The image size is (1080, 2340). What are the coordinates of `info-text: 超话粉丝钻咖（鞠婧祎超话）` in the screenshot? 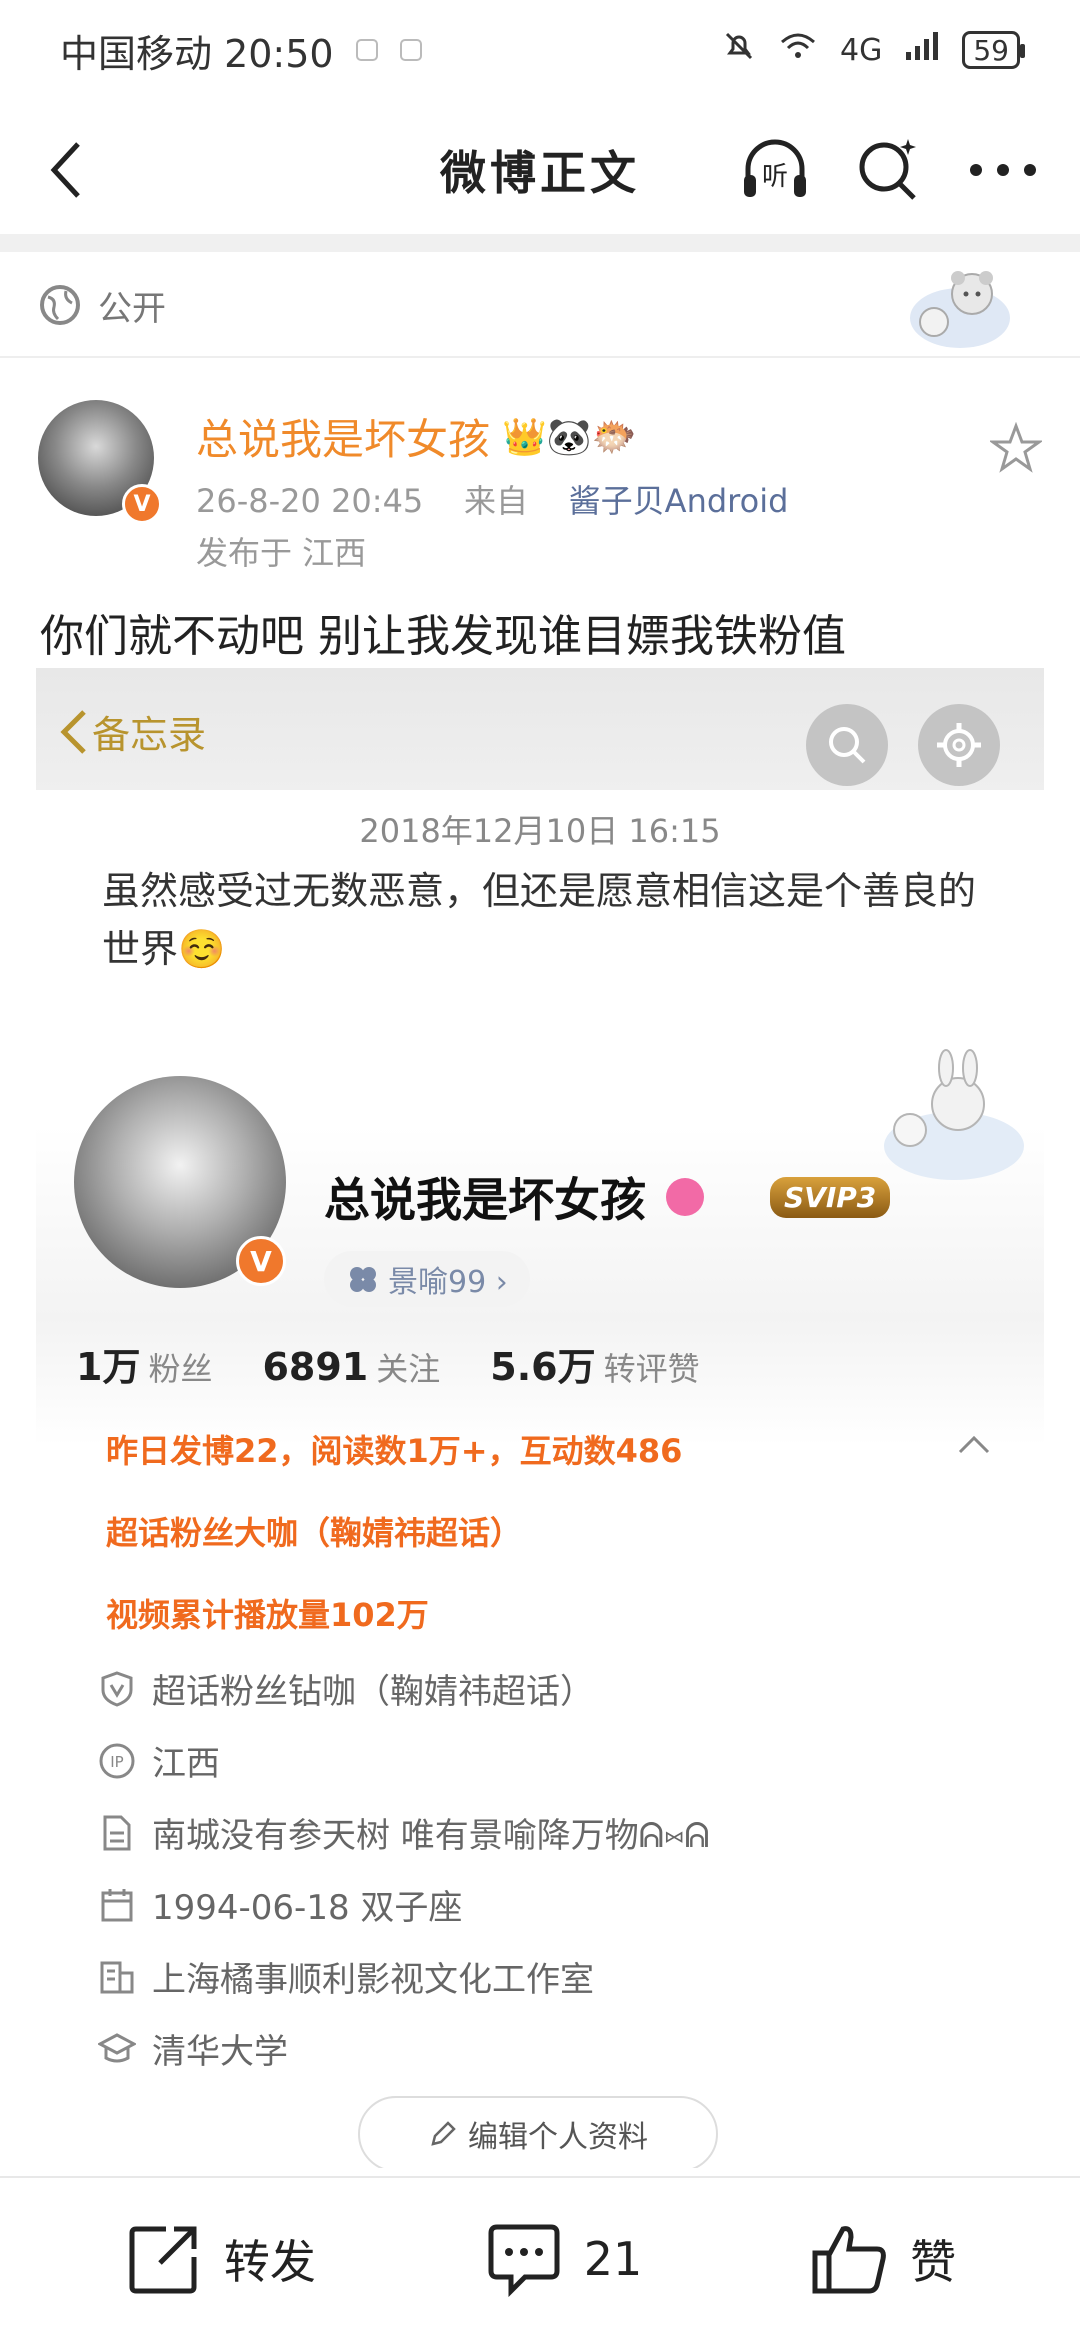 It's located at (373, 1692).